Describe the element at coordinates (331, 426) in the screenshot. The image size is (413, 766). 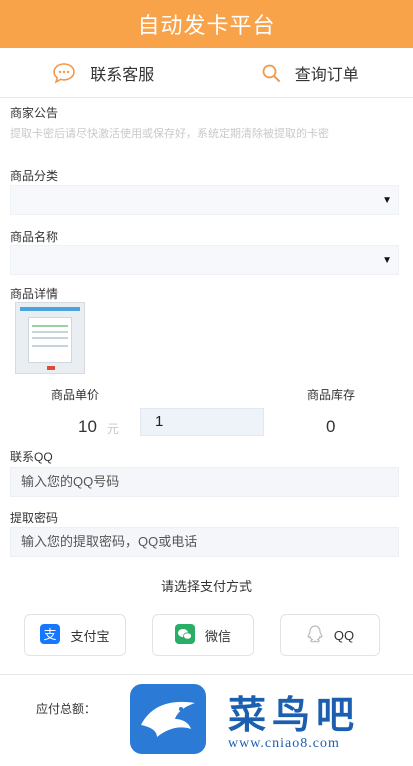
I see `stock-value: 0` at that location.